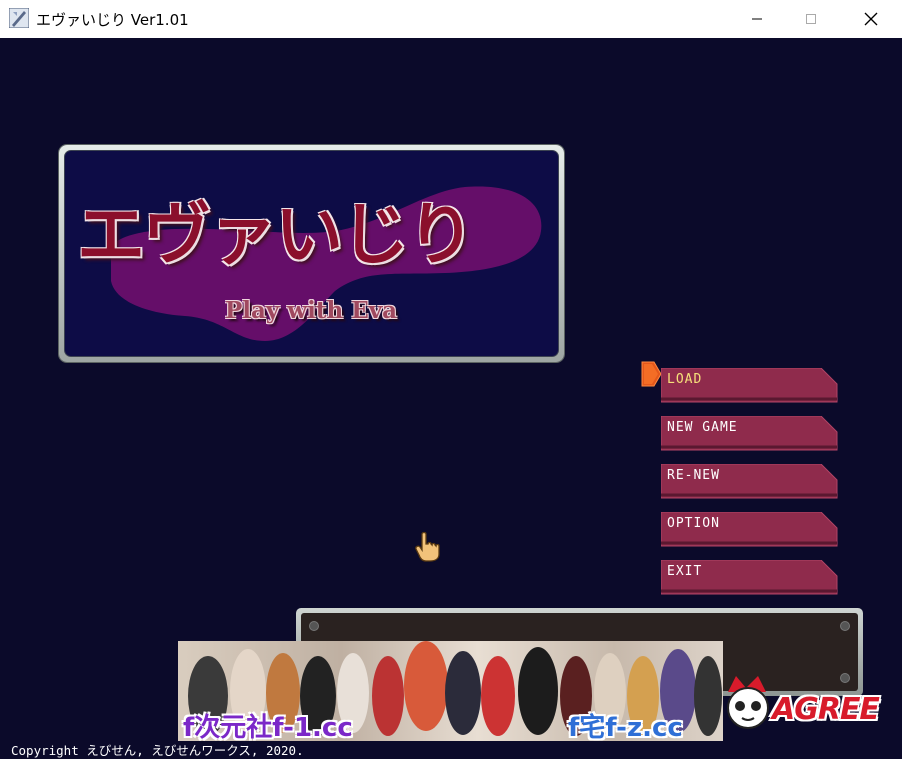 This screenshot has height=759, width=902. What do you see at coordinates (750, 482) in the screenshot?
I see `menu-re-new-button: RE-NEW` at bounding box center [750, 482].